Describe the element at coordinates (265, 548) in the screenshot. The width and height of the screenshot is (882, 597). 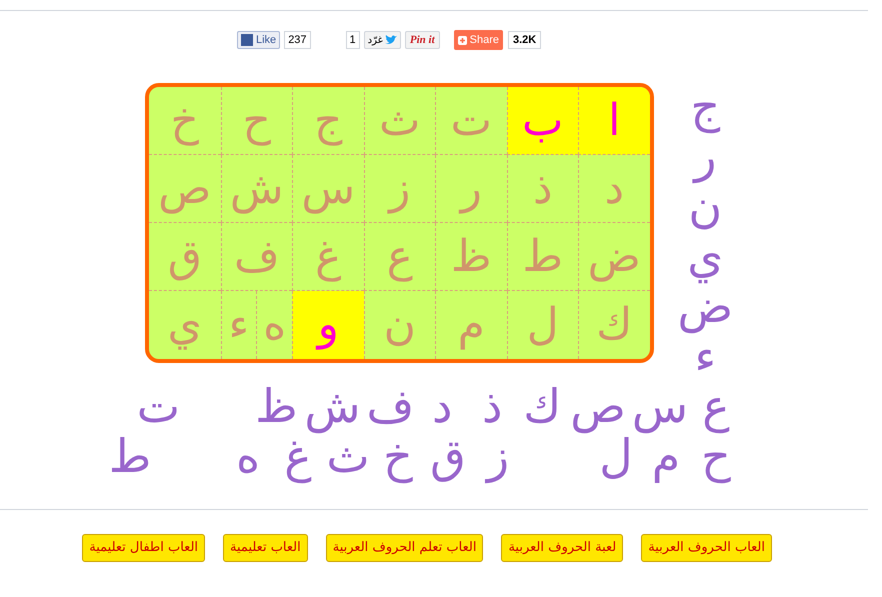
I see `link-button: العاب تعليمية` at that location.